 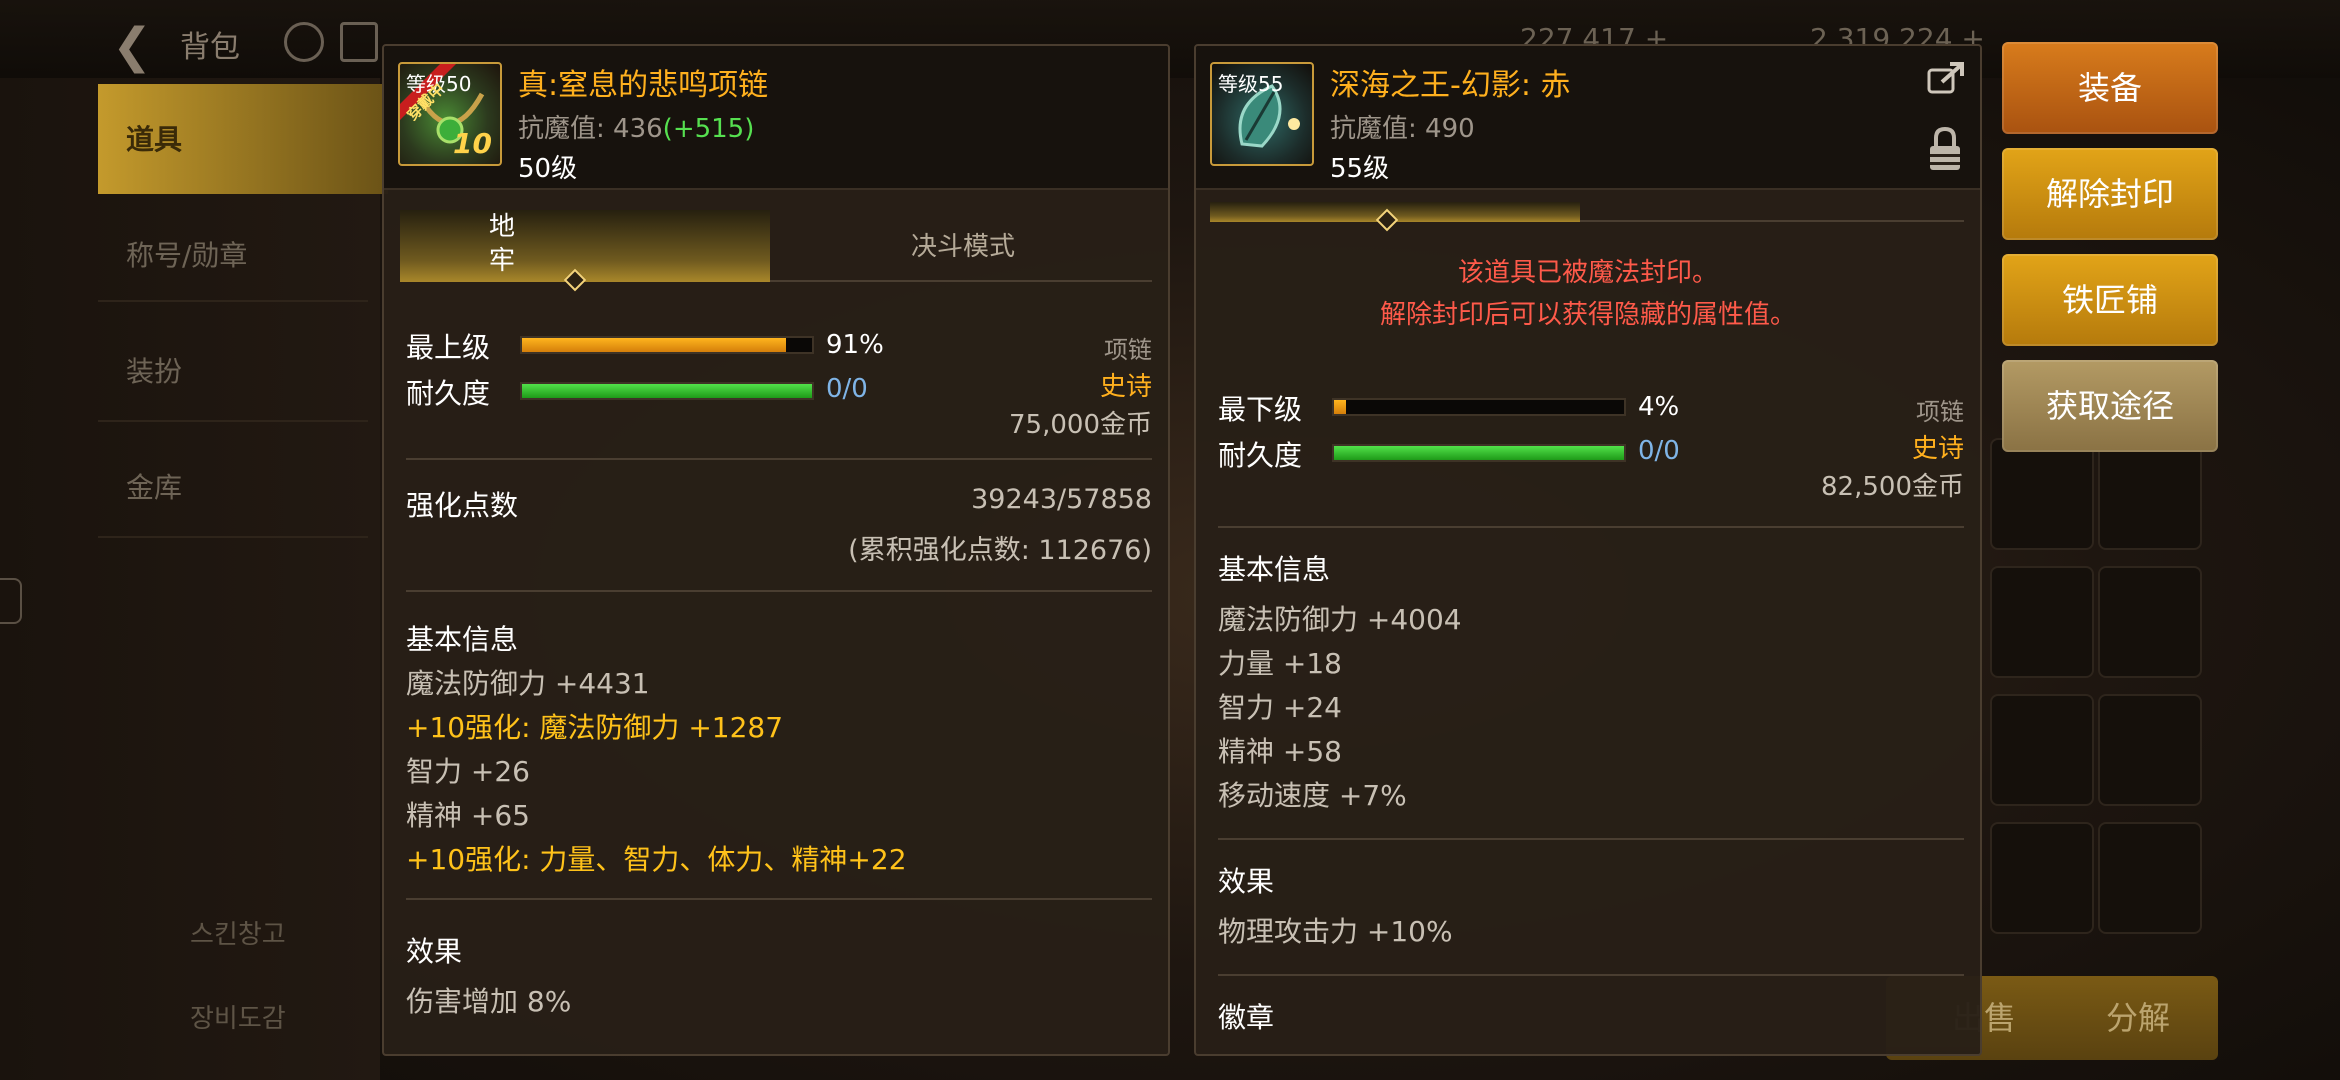 What do you see at coordinates (1246, 1017) in the screenshot?
I see `emblem-title: 徽章` at bounding box center [1246, 1017].